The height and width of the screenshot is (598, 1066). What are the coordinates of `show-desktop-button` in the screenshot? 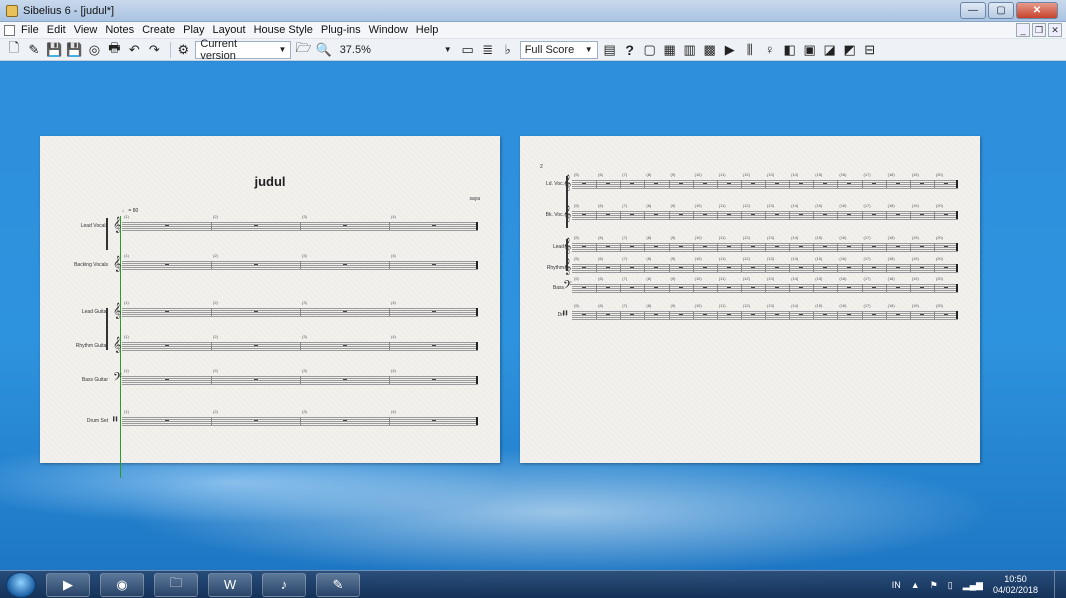 It's located at (1060, 584).